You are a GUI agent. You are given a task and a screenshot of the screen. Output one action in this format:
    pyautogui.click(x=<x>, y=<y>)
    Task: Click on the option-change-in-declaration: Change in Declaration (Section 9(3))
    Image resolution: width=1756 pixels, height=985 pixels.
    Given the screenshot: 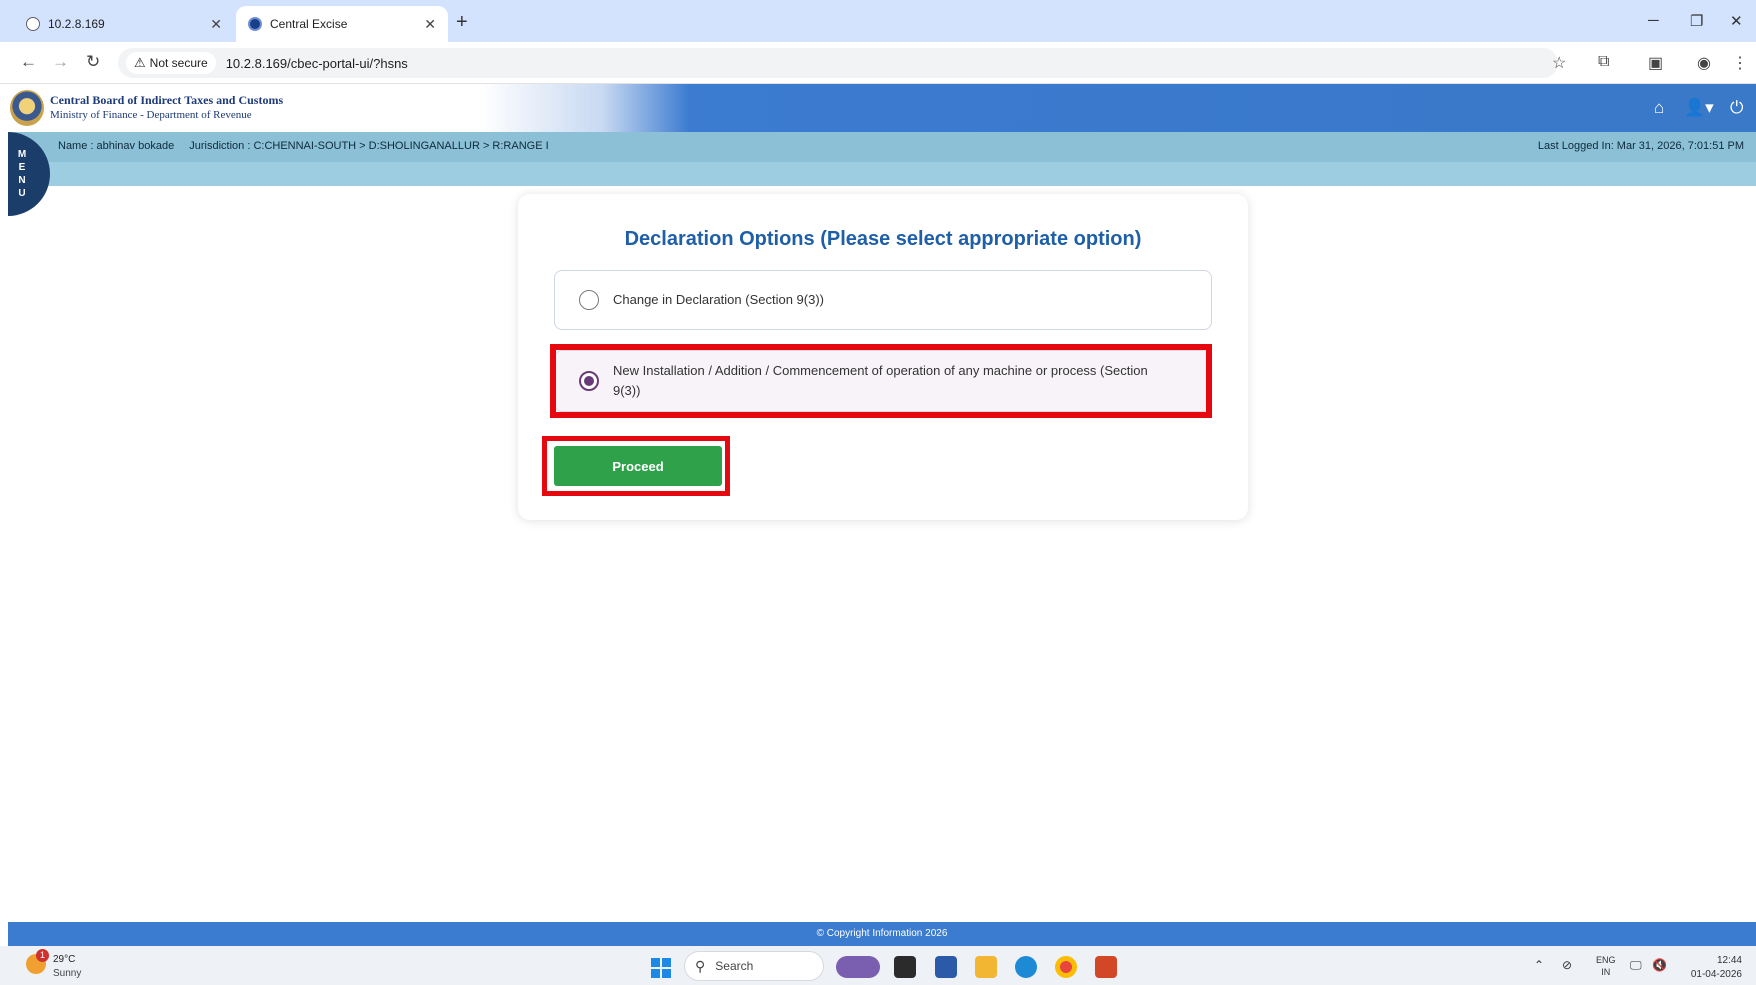 What is the action you would take?
    pyautogui.click(x=883, y=300)
    